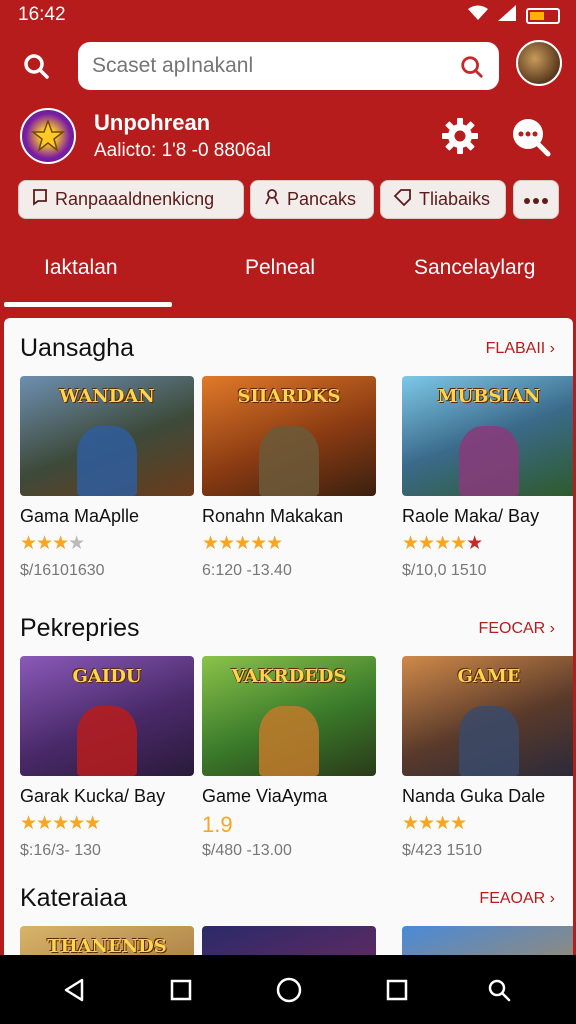 The image size is (576, 1024). What do you see at coordinates (507, 16) in the screenshot?
I see `signal-icon` at bounding box center [507, 16].